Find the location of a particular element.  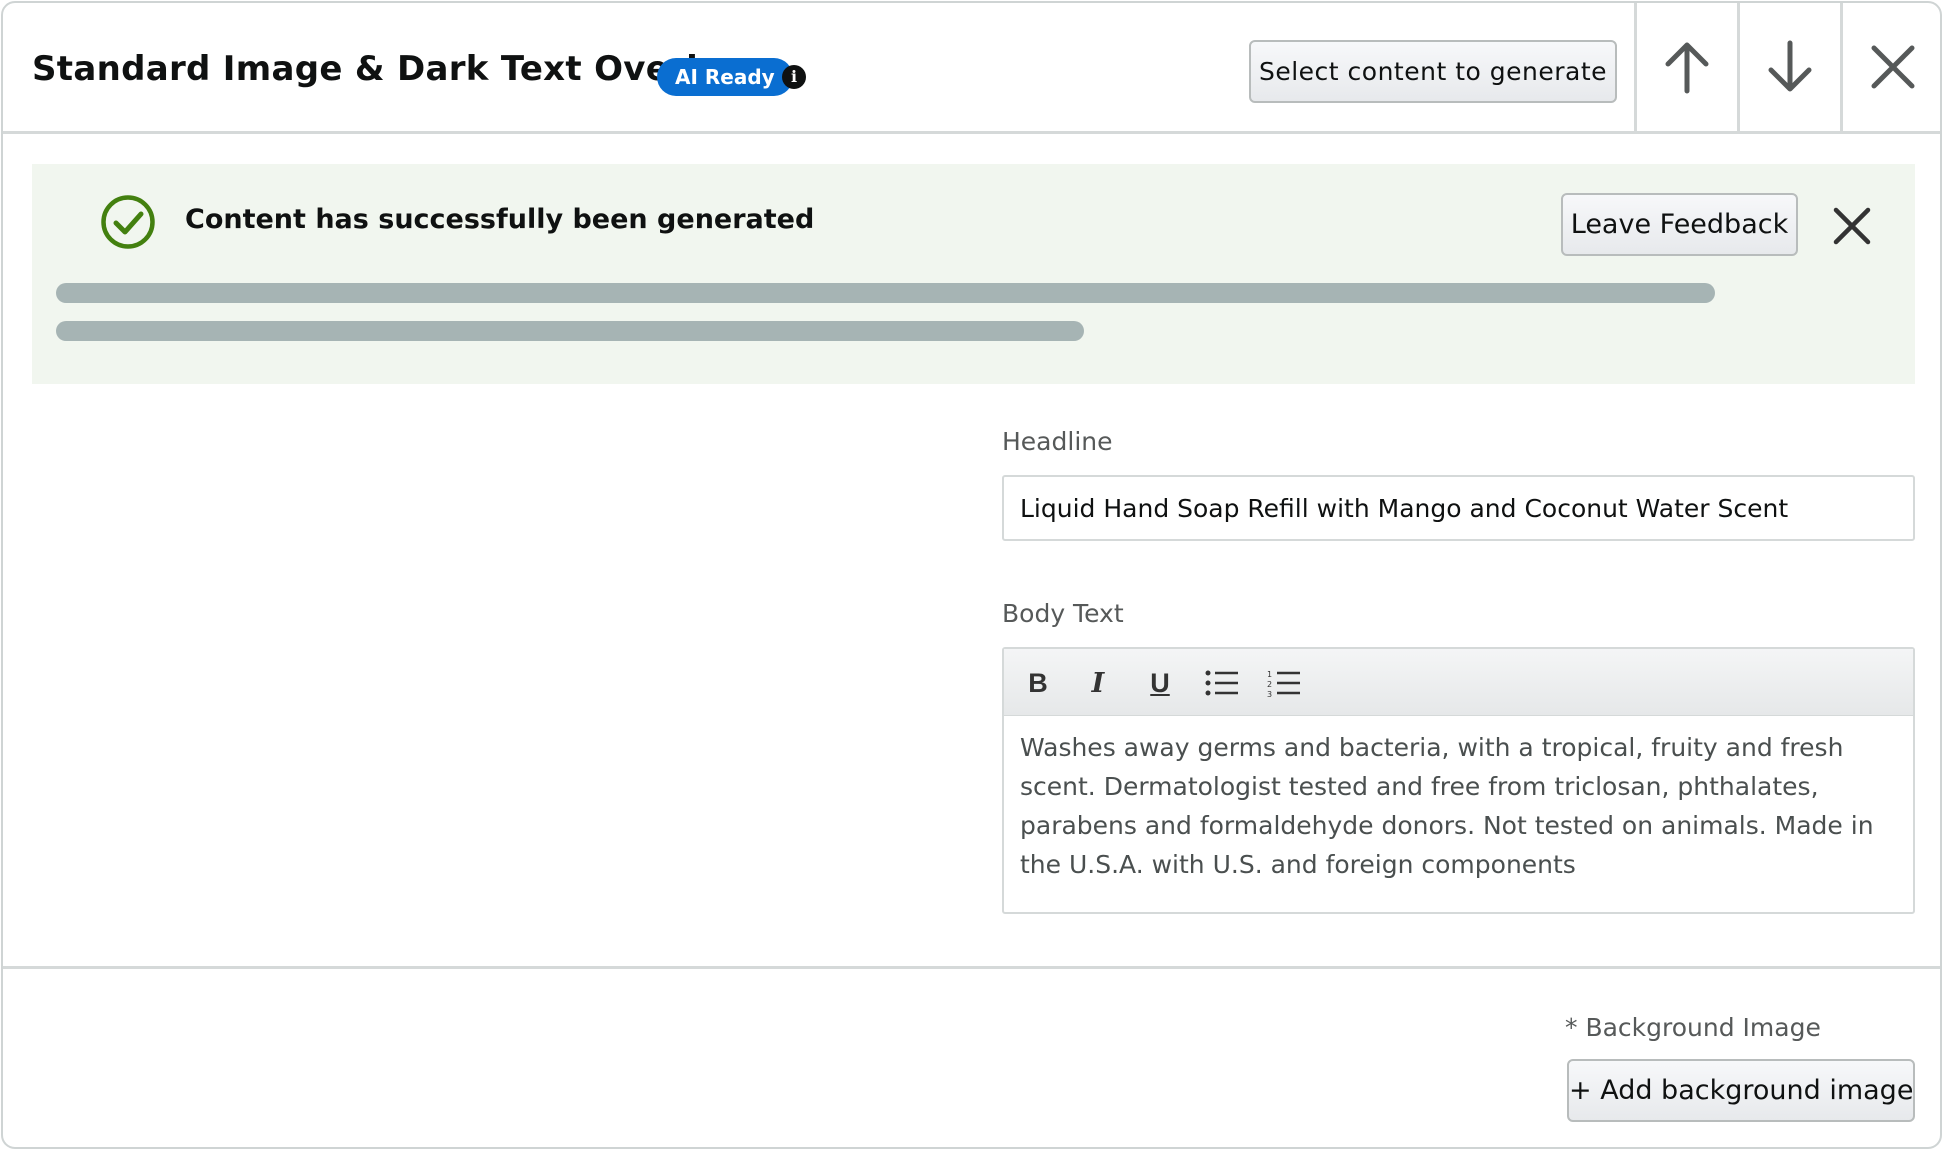

select-content-button: Select content to generate is located at coordinates (1433, 71).